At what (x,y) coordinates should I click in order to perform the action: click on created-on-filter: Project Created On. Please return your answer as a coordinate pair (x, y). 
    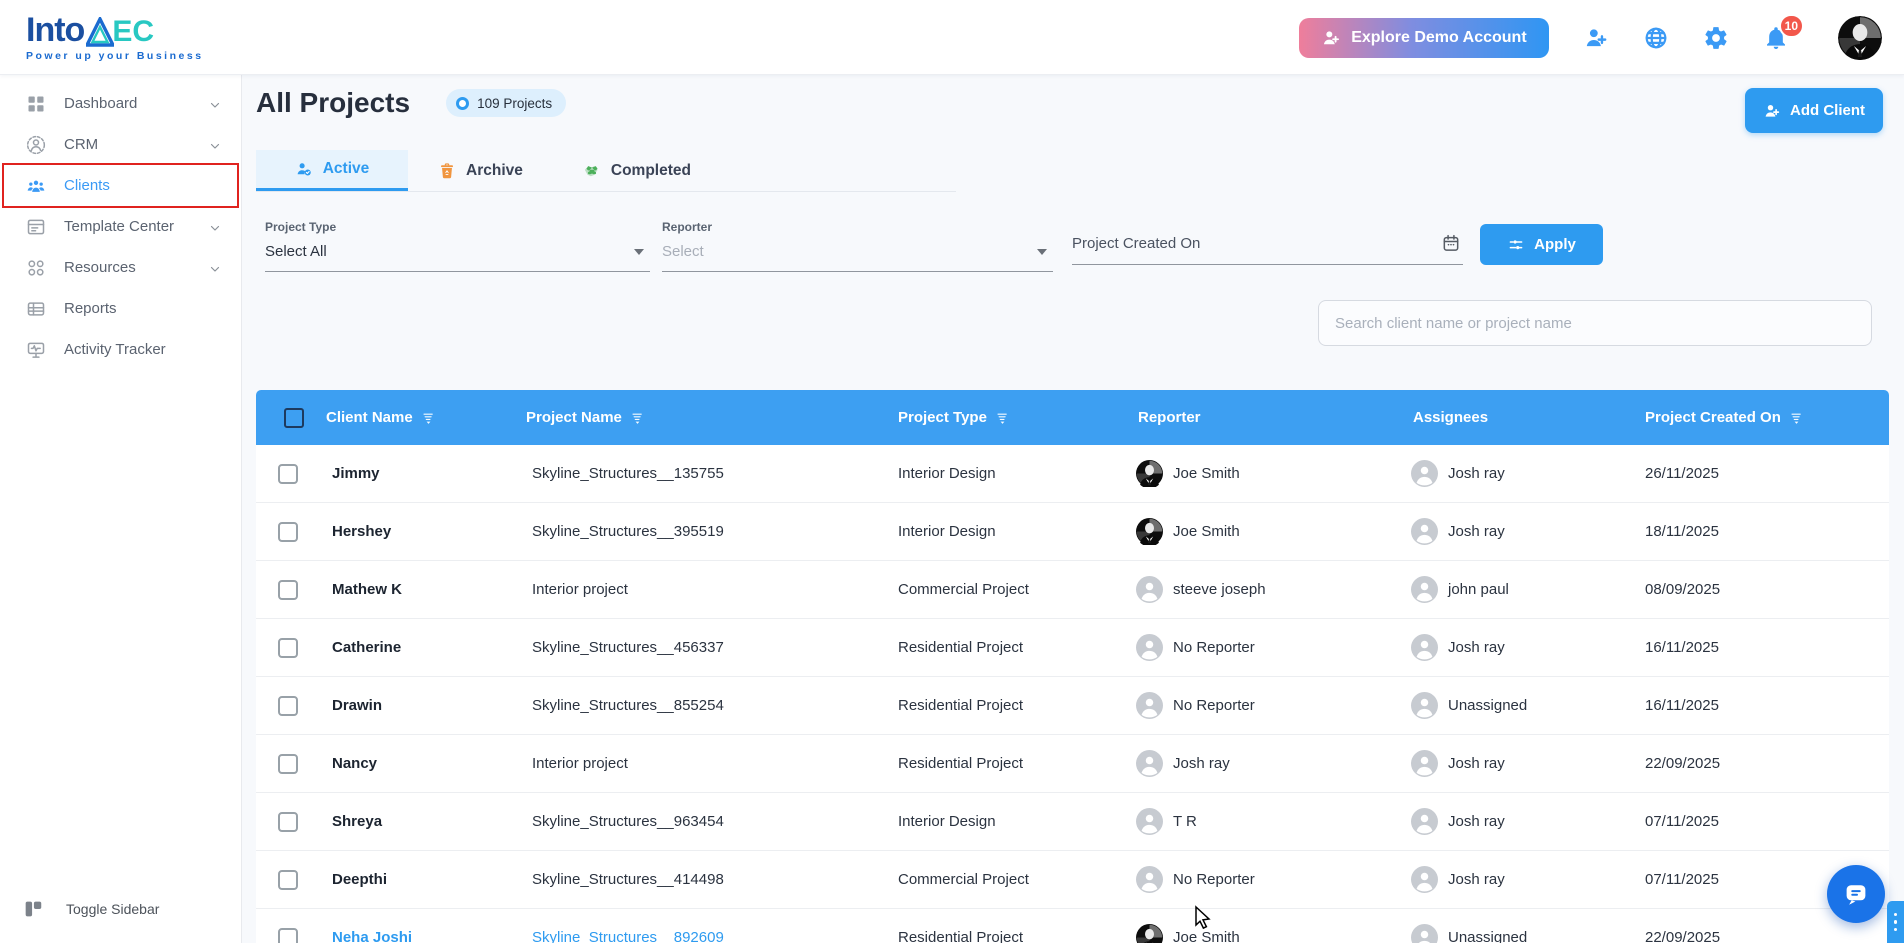
    Looking at the image, I should click on (1267, 249).